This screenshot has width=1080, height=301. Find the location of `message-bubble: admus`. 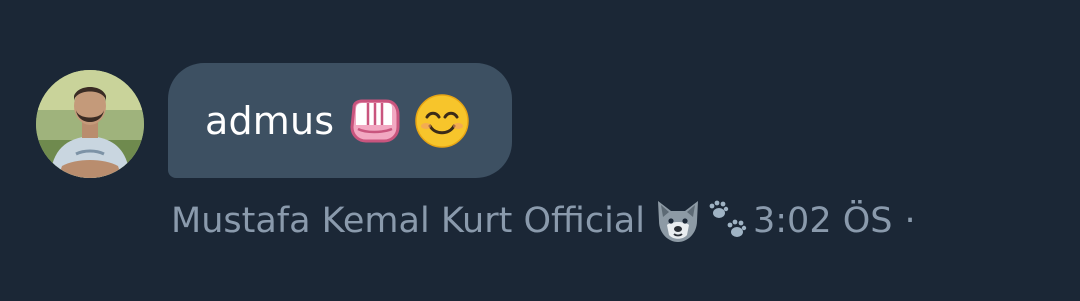

message-bubble: admus is located at coordinates (340, 120).